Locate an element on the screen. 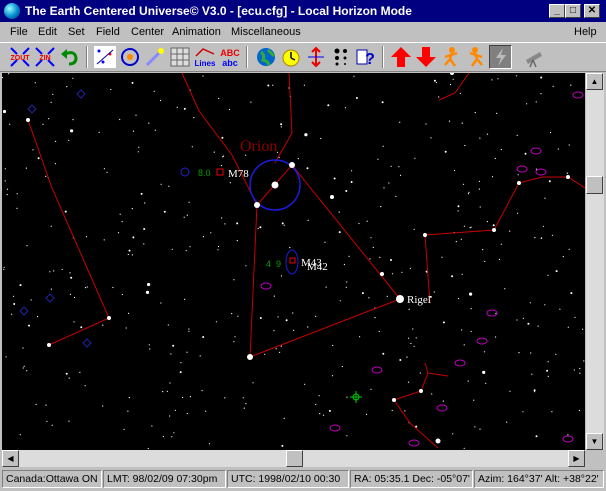  zoom-in-button: ZIN is located at coordinates (44, 57).